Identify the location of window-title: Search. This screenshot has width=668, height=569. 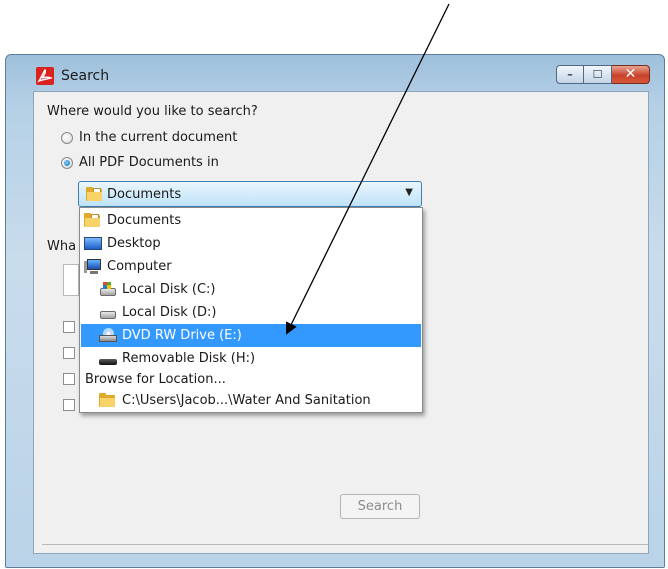
(85, 76).